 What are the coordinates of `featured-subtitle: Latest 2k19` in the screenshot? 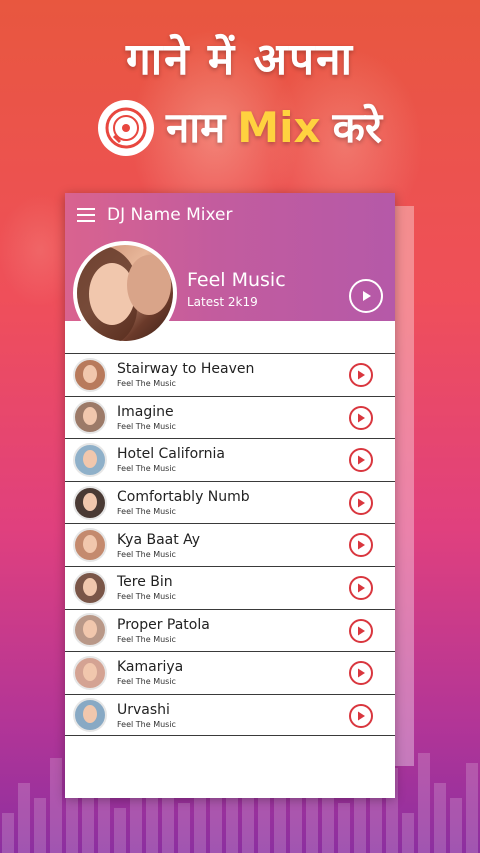 It's located at (222, 302).